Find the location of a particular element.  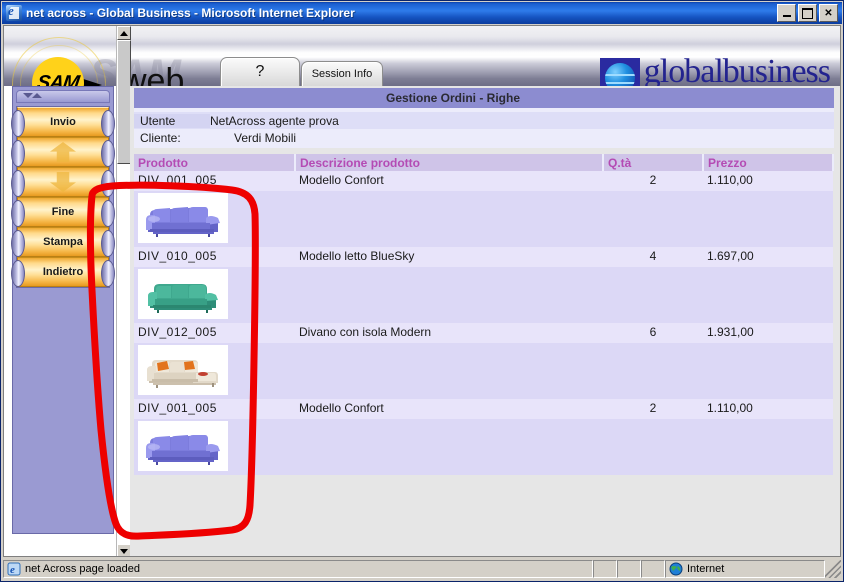

sidebar-button-stack: Invio Fine Stampa Indietro is located at coordinates (63, 197).